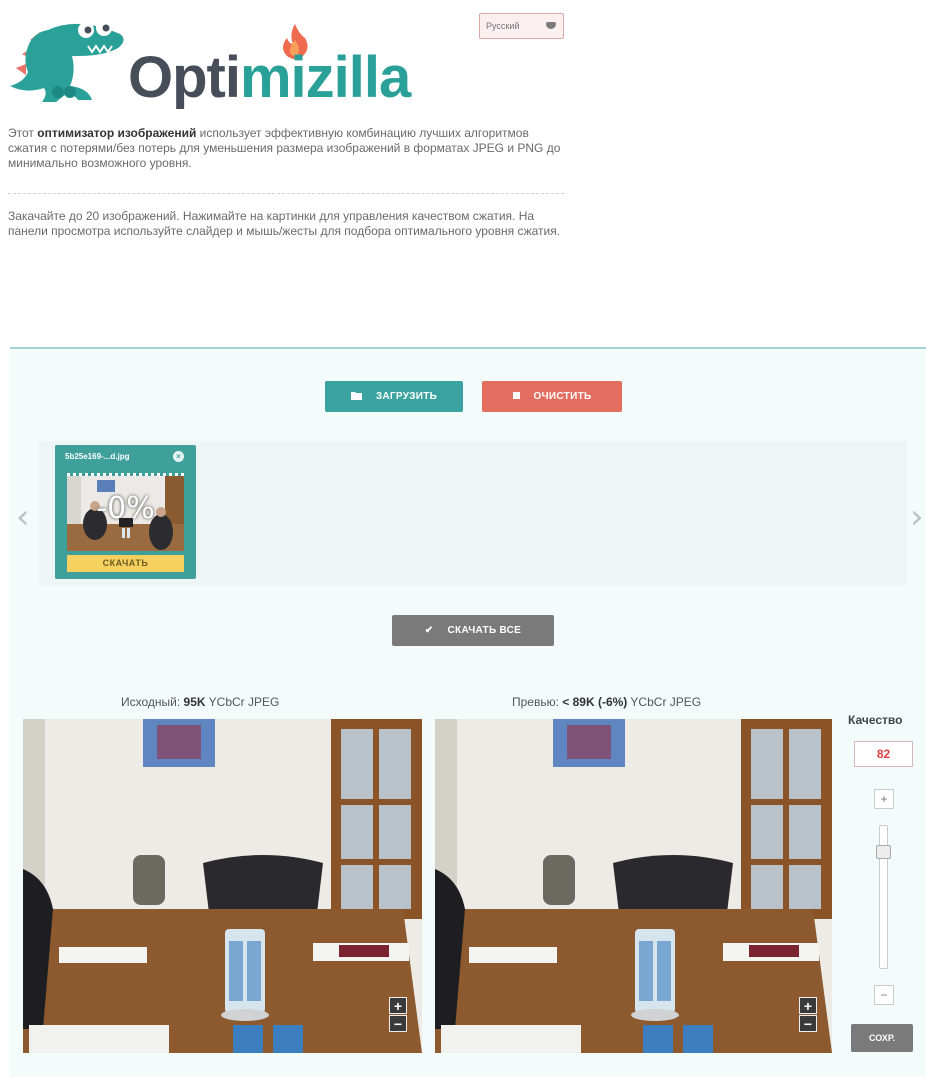 The image size is (926, 1077). Describe the element at coordinates (884, 995) in the screenshot. I see `quality-decrease-button: −` at that location.